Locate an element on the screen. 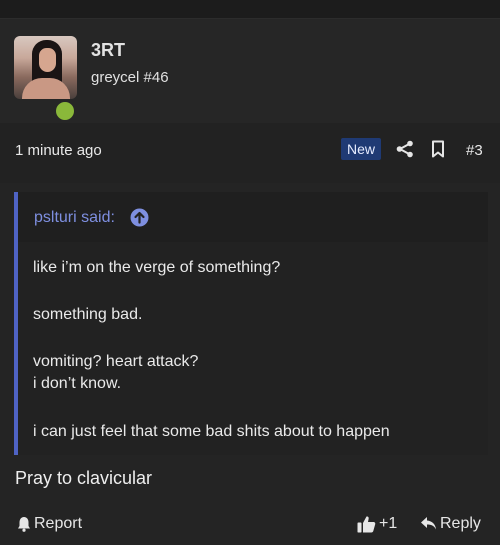  avatar-face is located at coordinates (47, 60).